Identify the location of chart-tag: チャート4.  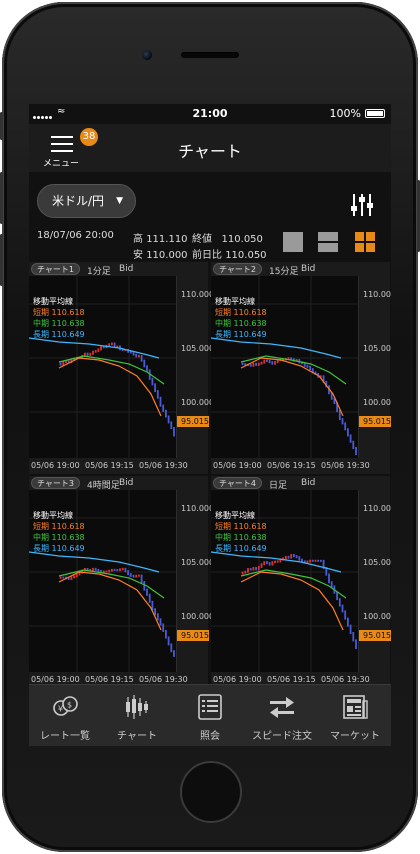
(238, 483).